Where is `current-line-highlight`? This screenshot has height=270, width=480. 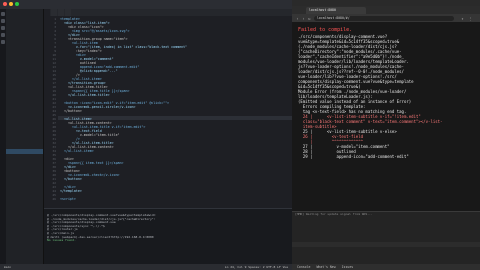
current-line-highlight is located at coordinates (175, 118).